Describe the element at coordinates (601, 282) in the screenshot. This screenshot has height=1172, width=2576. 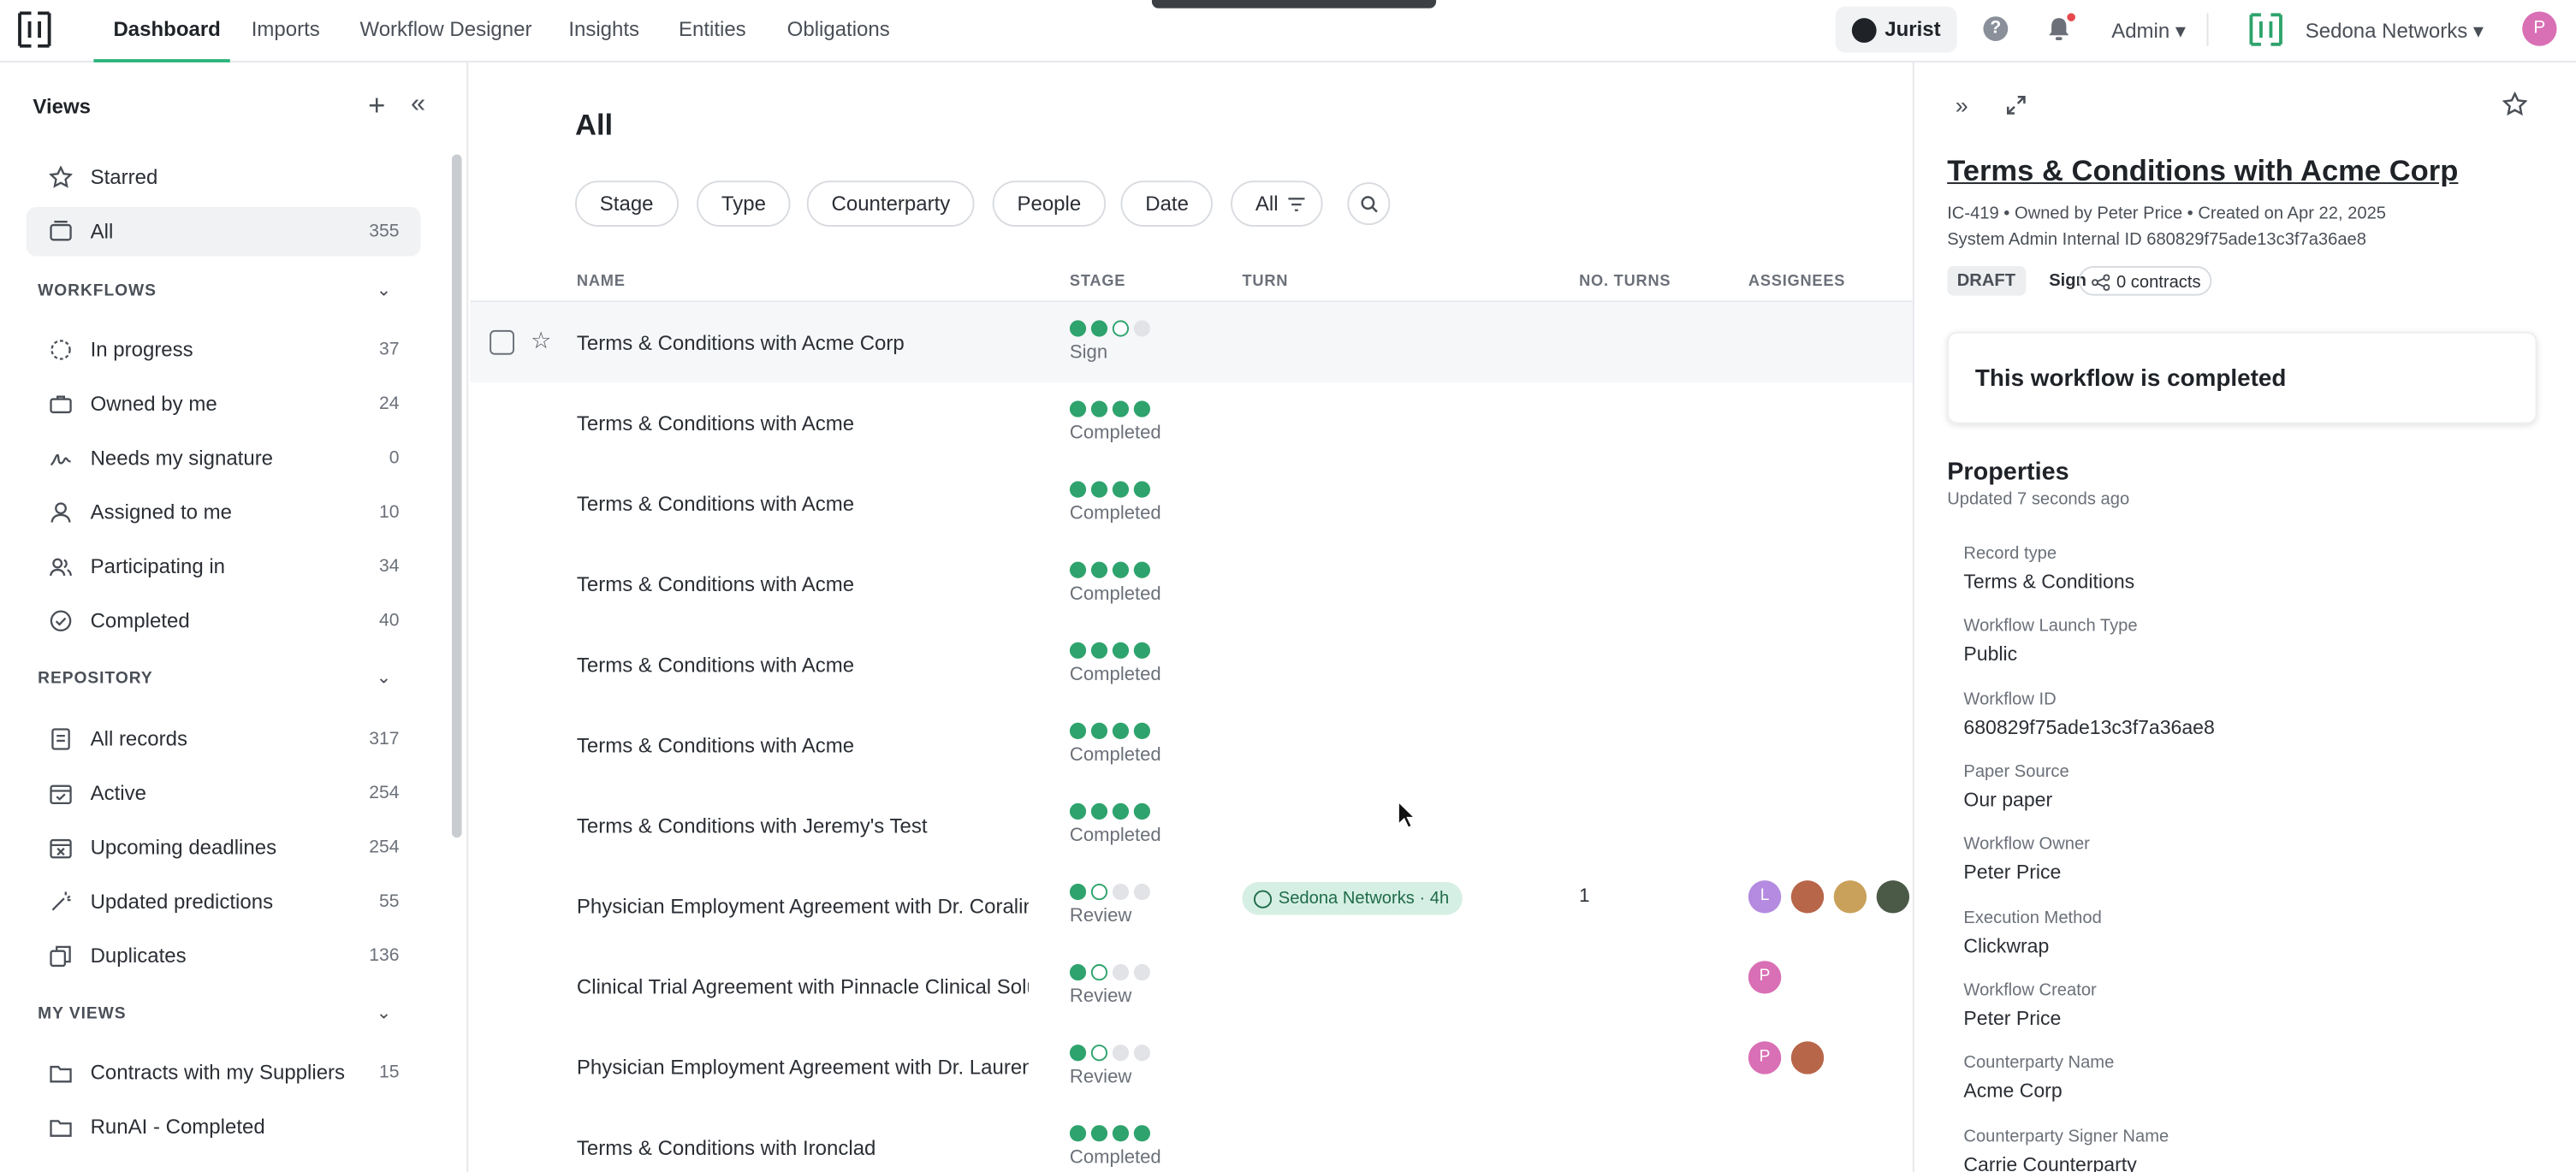
I see `column-header-name: NAME` at that location.